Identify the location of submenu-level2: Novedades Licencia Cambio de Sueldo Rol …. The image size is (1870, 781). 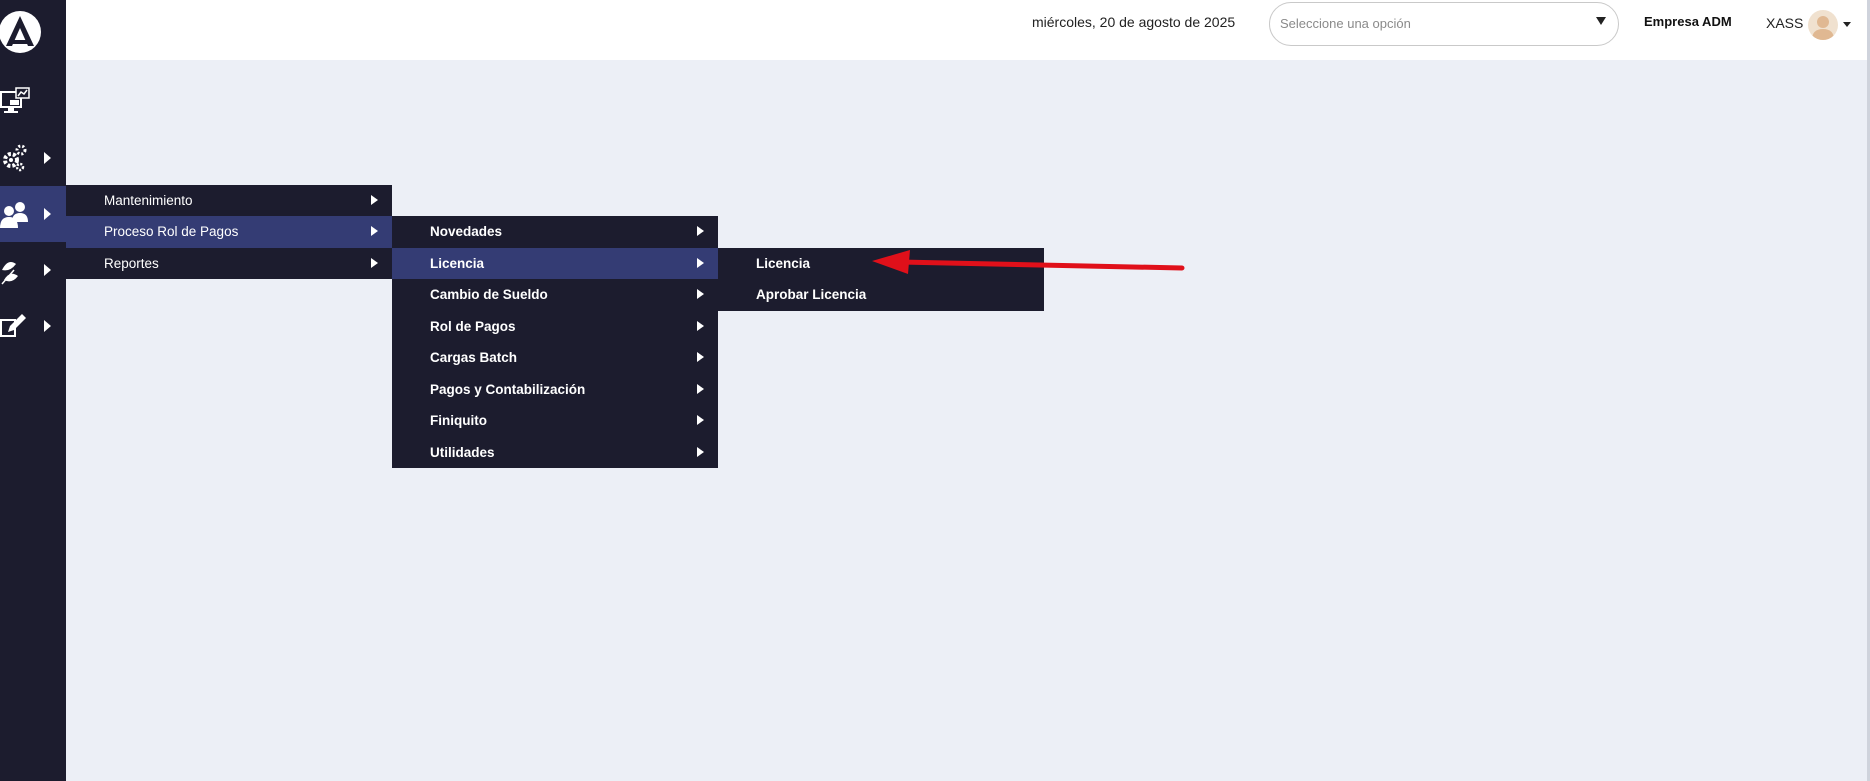
(555, 342).